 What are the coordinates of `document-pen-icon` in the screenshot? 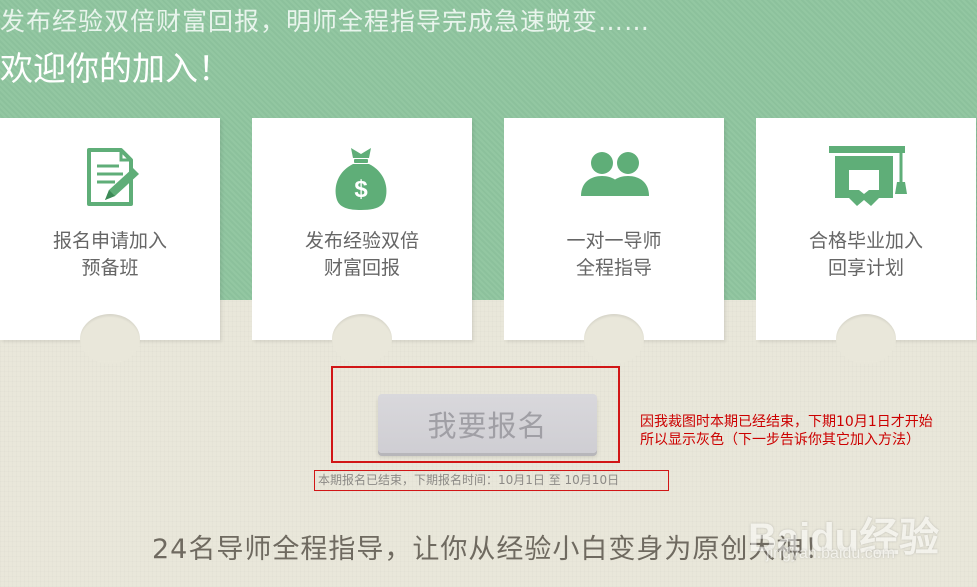 It's located at (110, 179).